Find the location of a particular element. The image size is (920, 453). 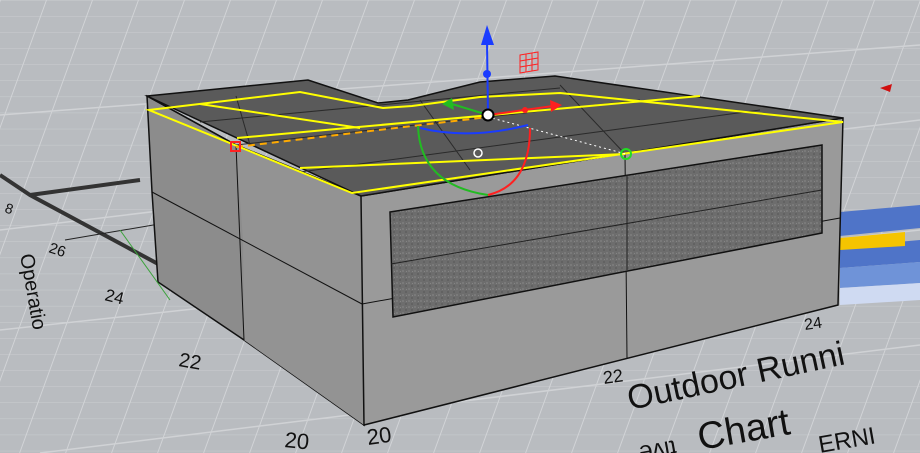

ground-chart-bars is located at coordinates (880, 255).